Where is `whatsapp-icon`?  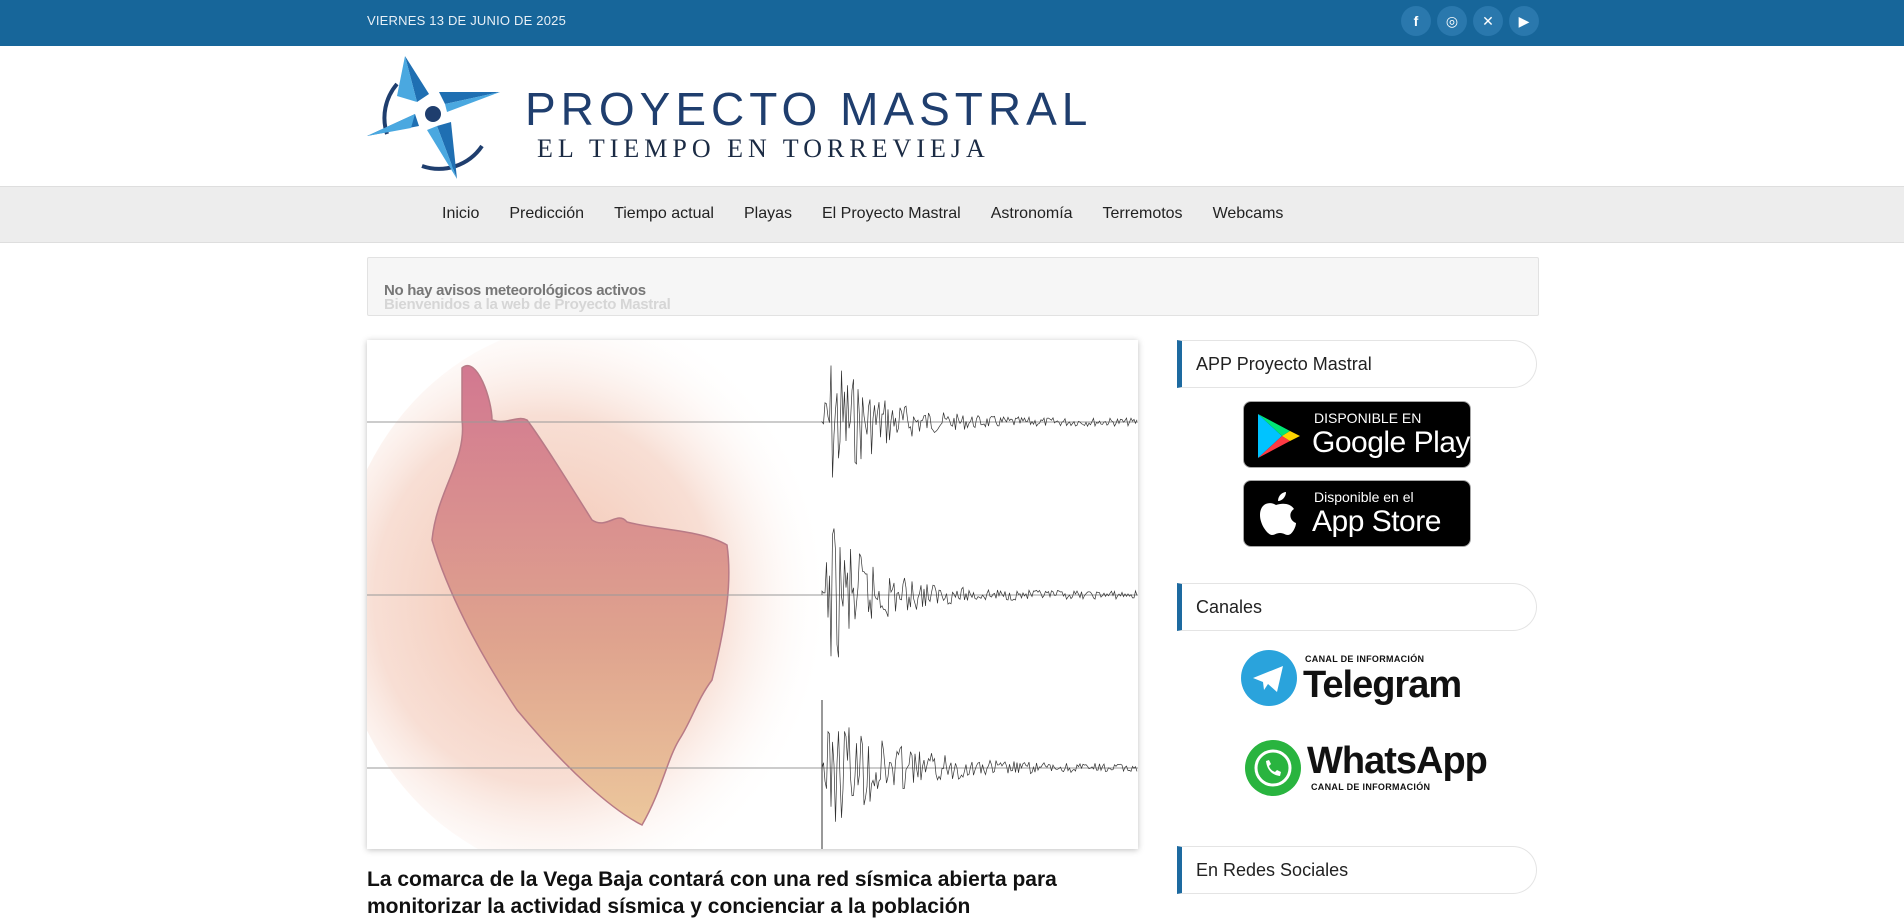
whatsapp-icon is located at coordinates (1273, 768).